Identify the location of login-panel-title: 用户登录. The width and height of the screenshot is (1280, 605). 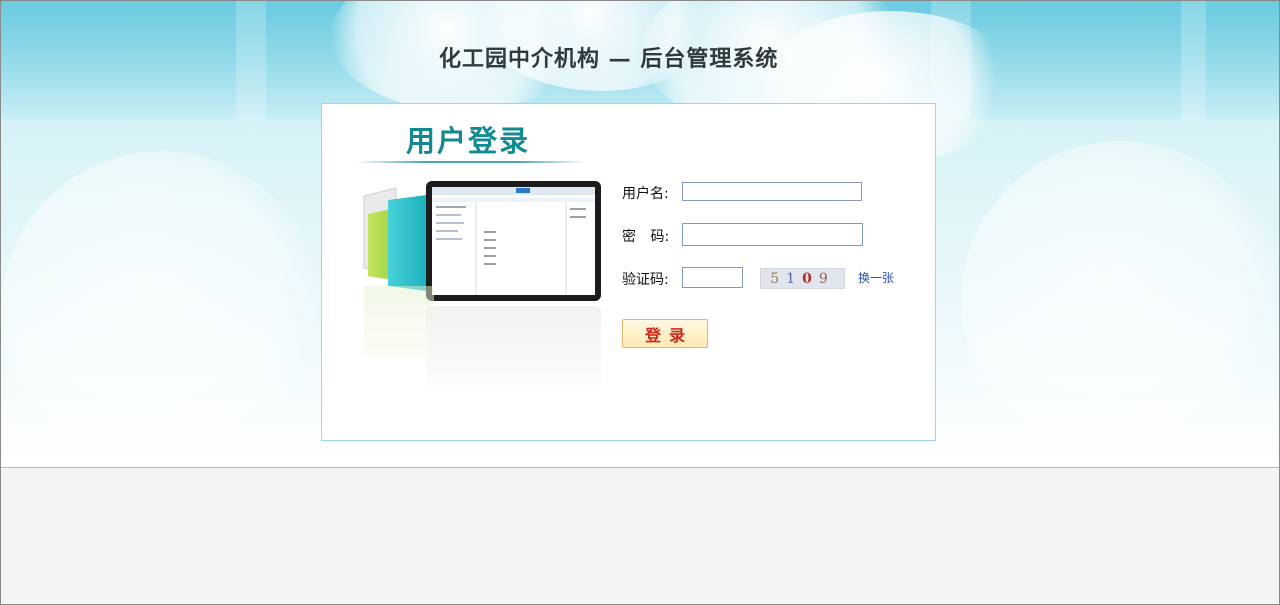
(468, 141).